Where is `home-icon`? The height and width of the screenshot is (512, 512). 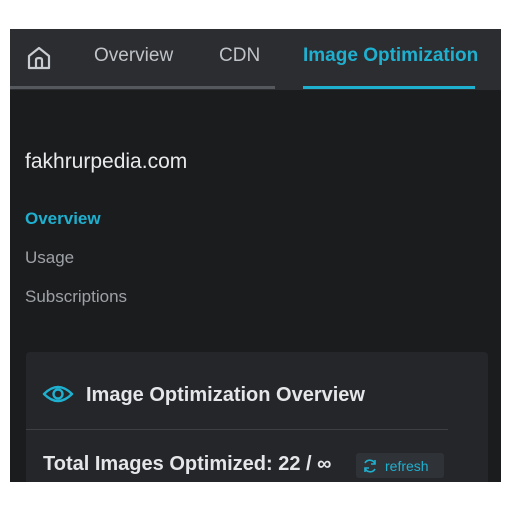 home-icon is located at coordinates (39, 58).